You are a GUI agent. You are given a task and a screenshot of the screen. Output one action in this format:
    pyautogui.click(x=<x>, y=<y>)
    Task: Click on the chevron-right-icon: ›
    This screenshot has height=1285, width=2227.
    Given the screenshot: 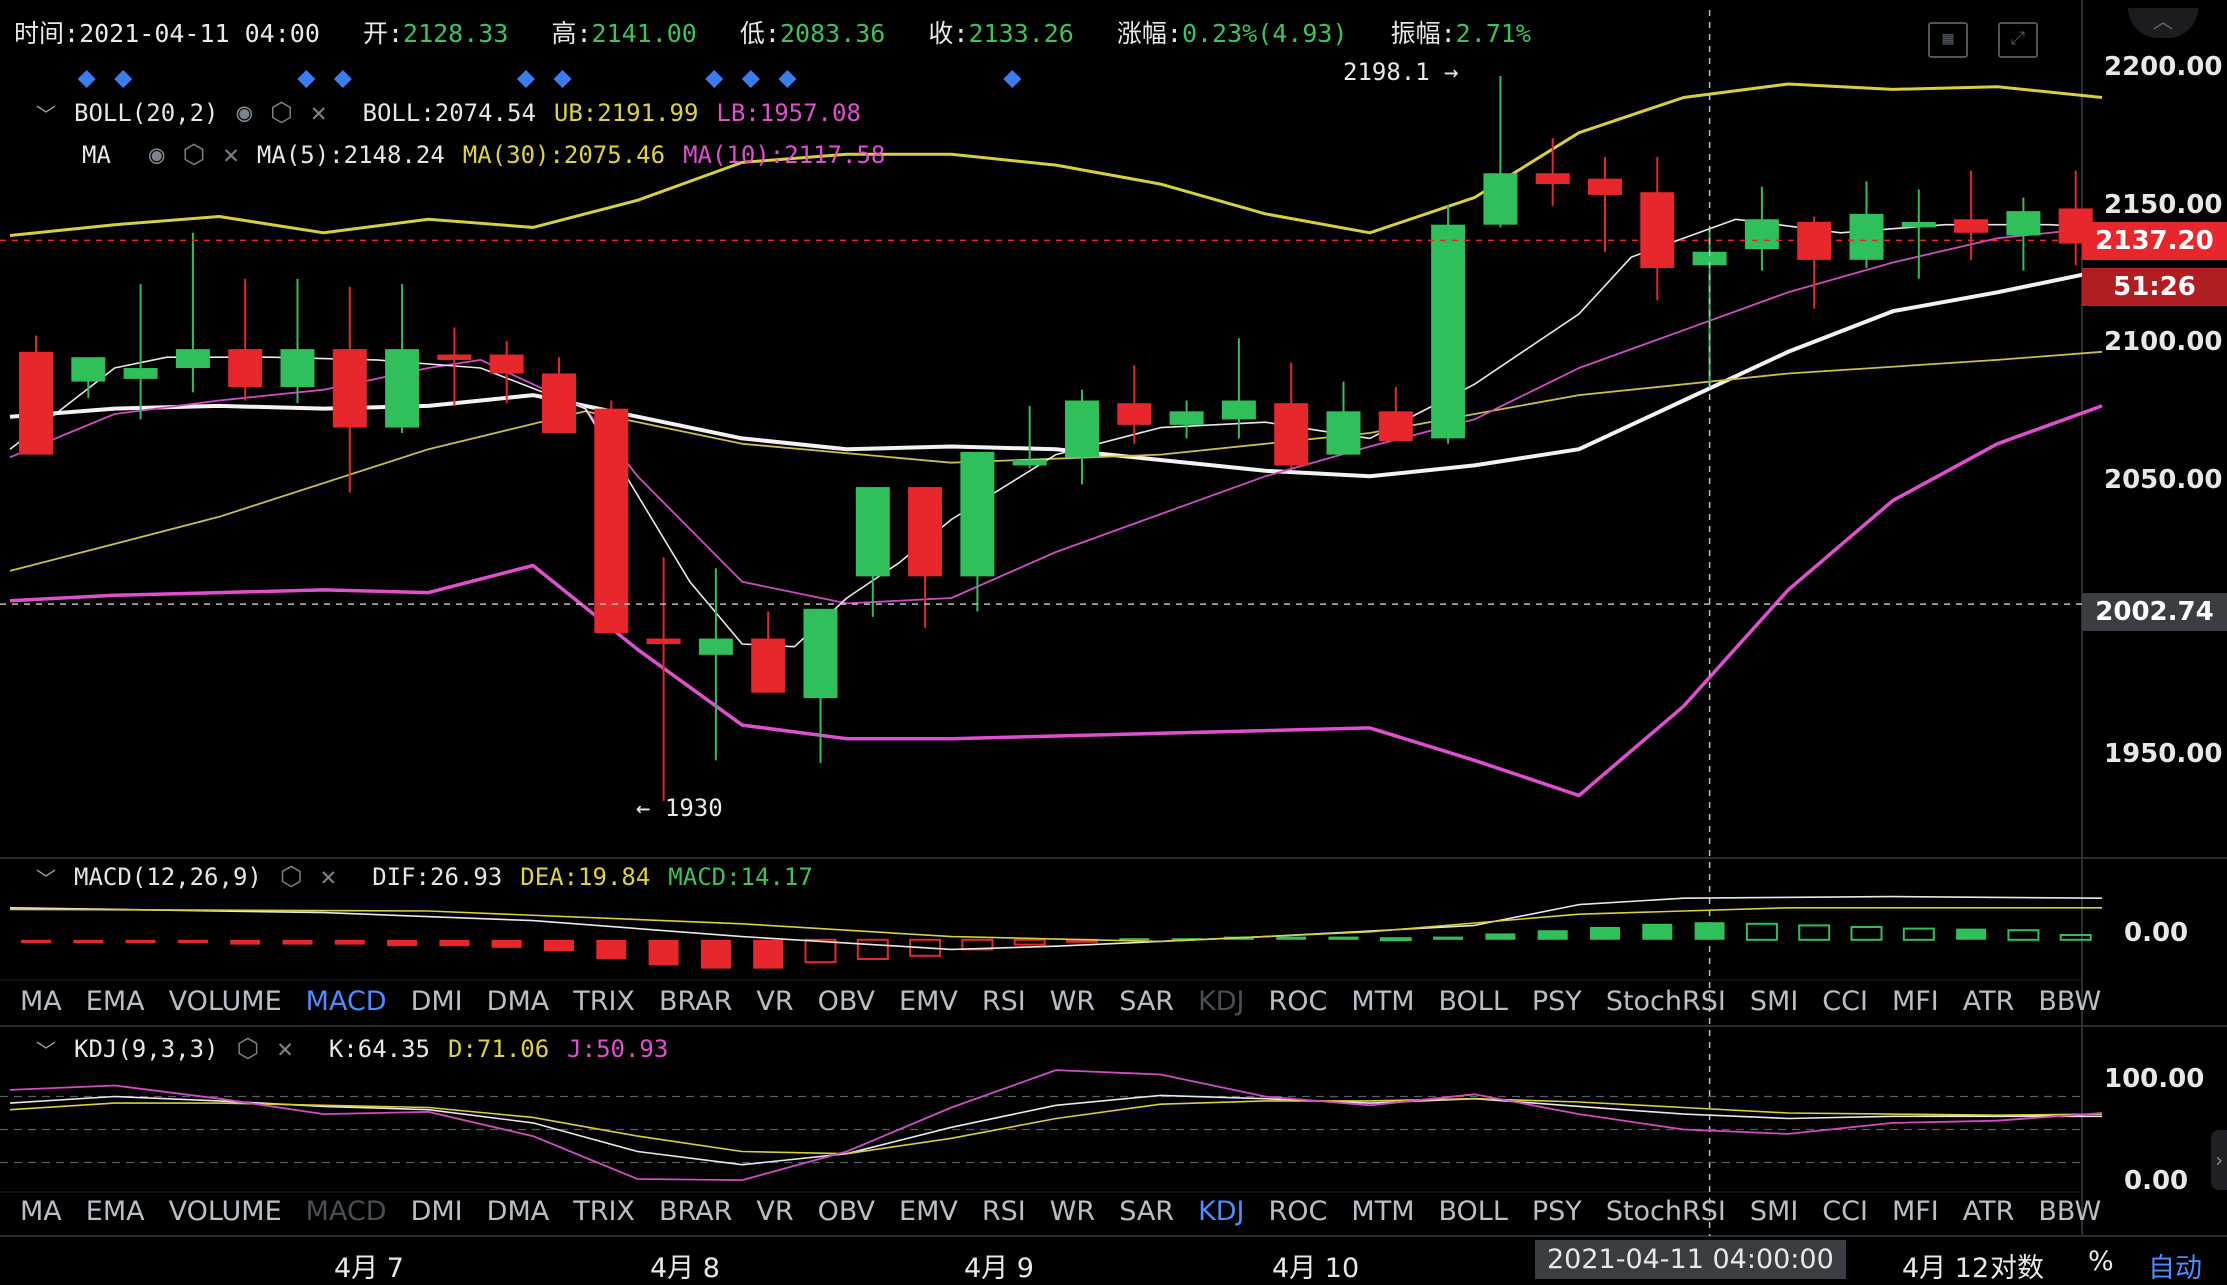 What is the action you would take?
    pyautogui.click(x=2219, y=1160)
    